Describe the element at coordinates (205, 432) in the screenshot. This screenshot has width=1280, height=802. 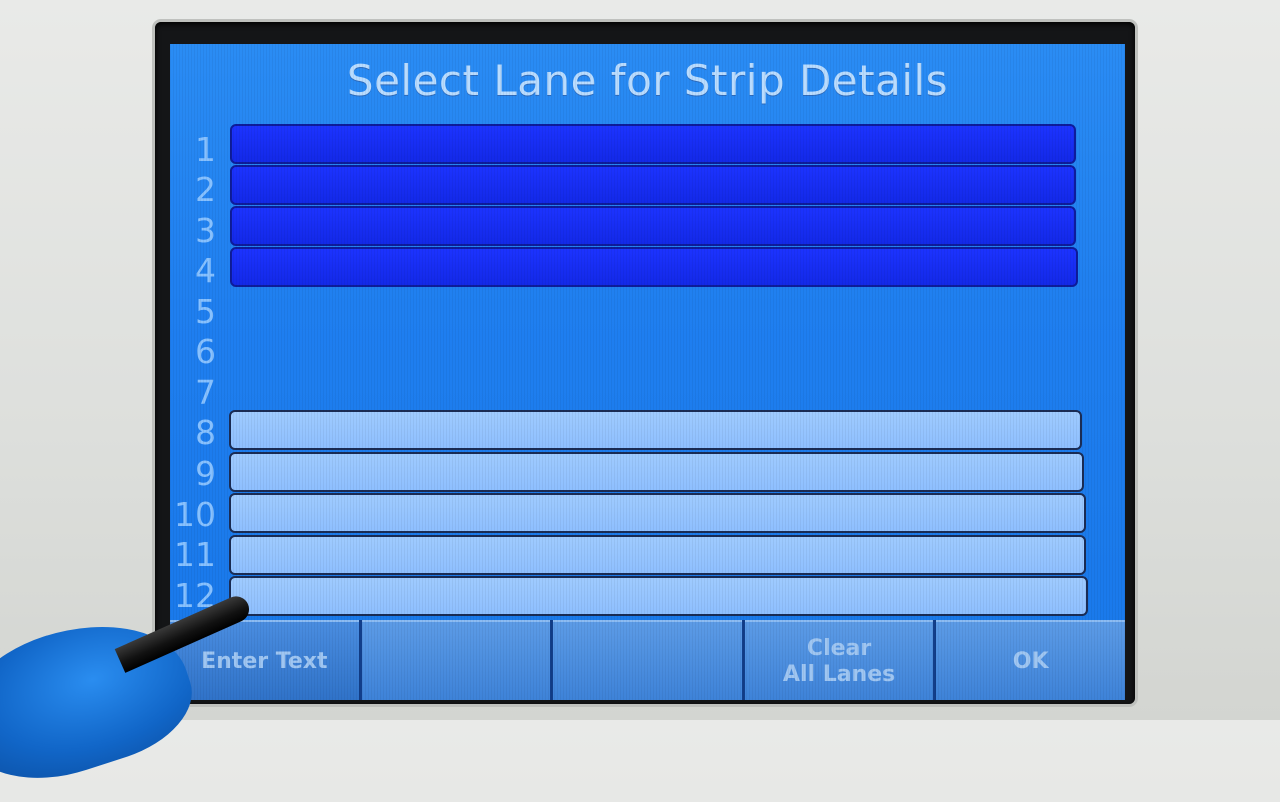
I see `lane-number-8: 8` at that location.